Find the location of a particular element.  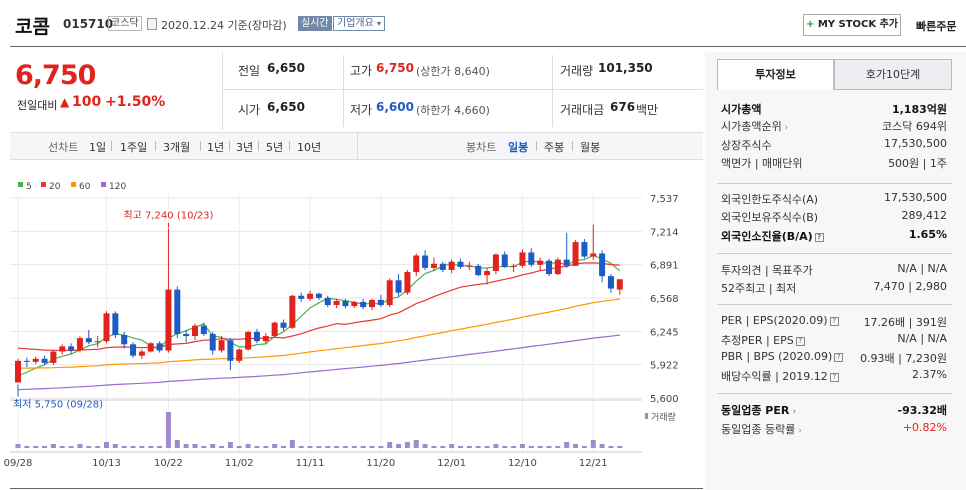

info-label: 동일업종 등락률 › is located at coordinates (761, 429).